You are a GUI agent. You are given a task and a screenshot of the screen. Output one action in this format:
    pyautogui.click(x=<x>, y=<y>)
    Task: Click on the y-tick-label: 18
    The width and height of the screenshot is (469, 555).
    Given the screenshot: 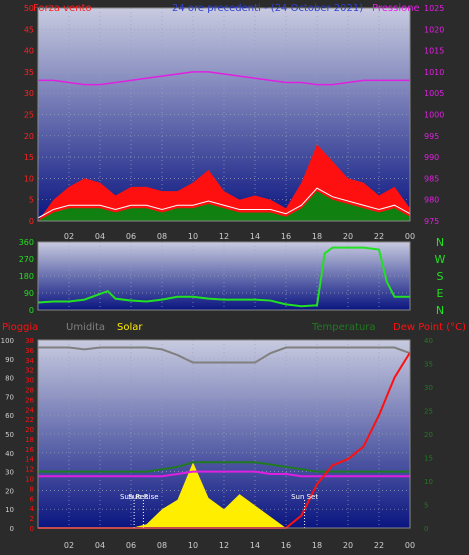 What is the action you would take?
    pyautogui.click(x=29, y=440)
    